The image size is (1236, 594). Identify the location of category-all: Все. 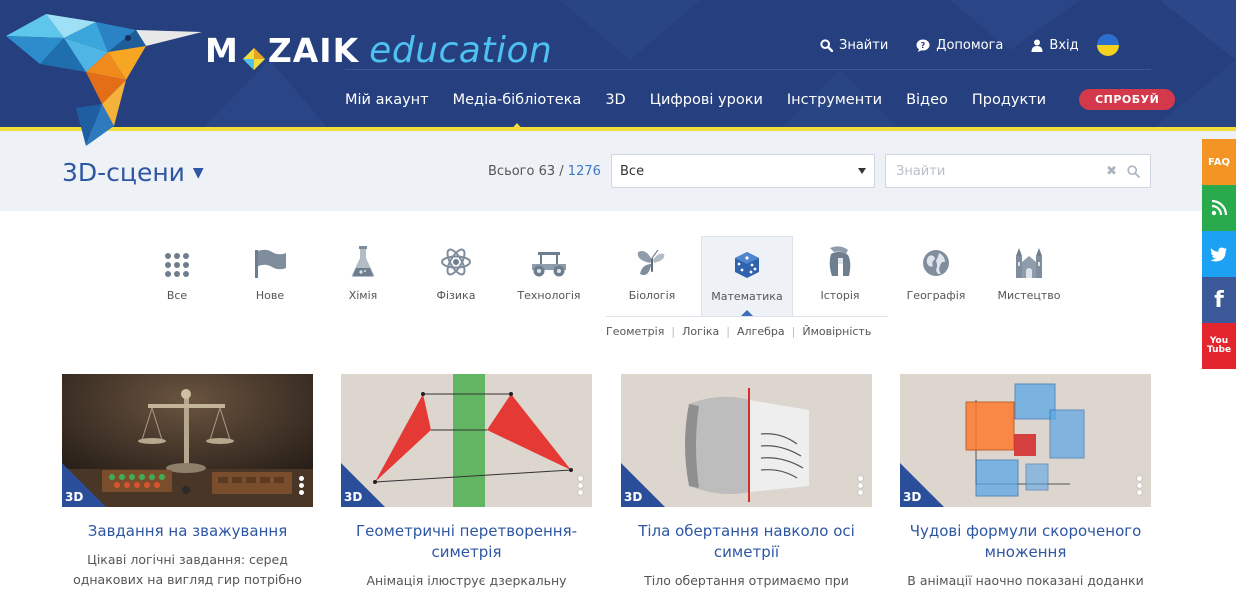
(177, 276).